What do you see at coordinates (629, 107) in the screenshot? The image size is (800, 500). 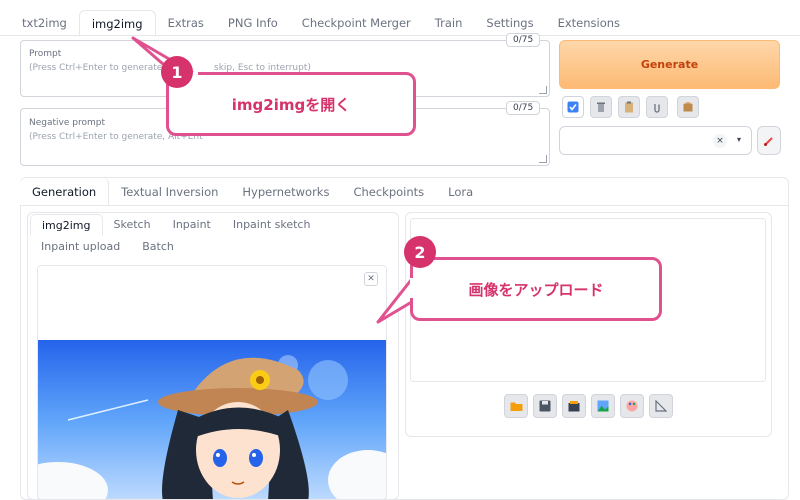 I see `clipboard-icon` at bounding box center [629, 107].